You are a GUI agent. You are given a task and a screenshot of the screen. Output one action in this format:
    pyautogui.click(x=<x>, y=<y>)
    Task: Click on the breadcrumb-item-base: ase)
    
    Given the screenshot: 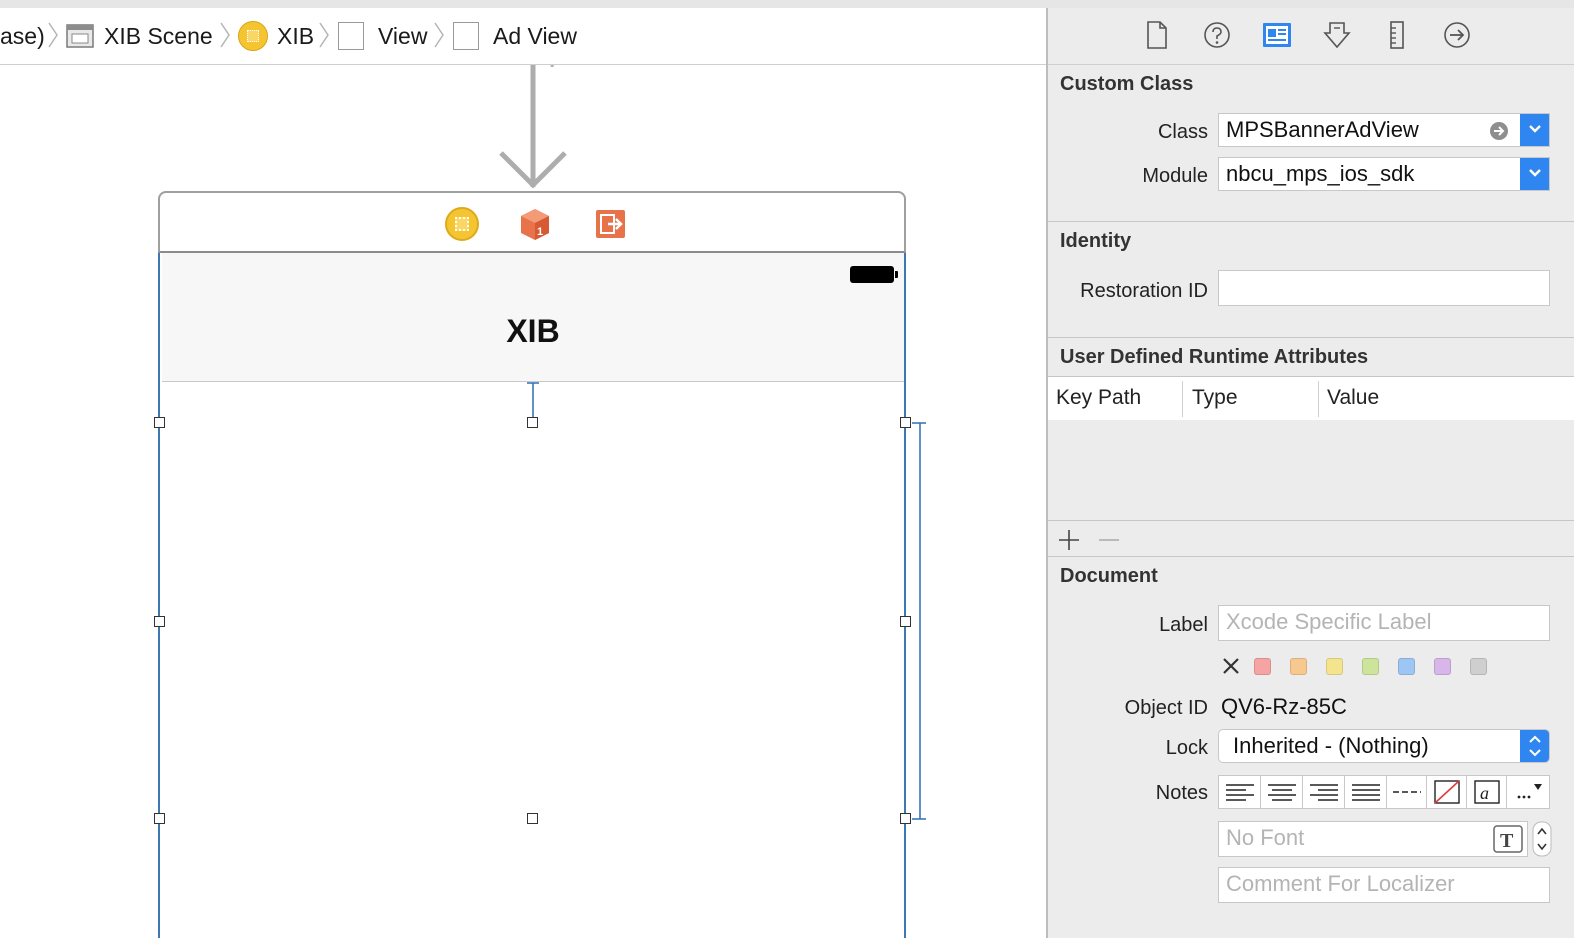 What is the action you would take?
    pyautogui.click(x=22, y=36)
    